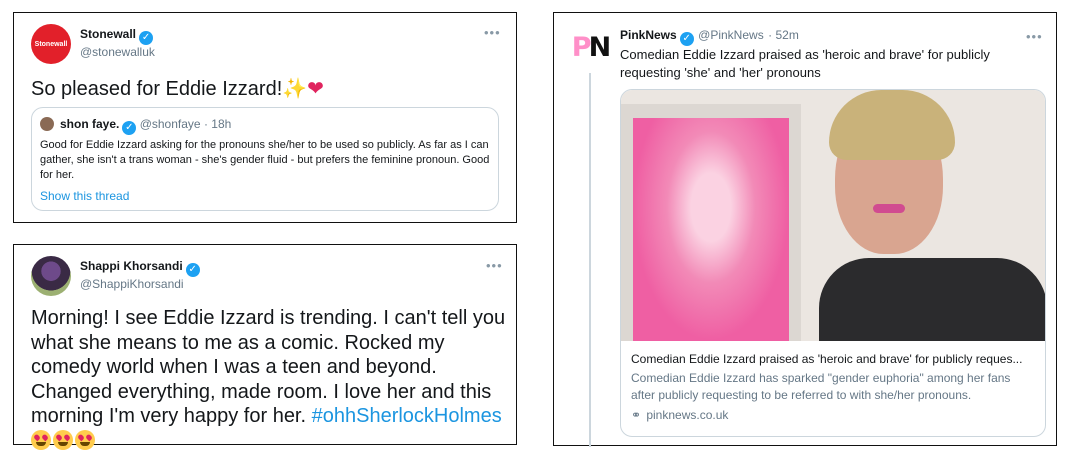  I want to click on display-name: Shappi Khorsandi, so click(131, 266).